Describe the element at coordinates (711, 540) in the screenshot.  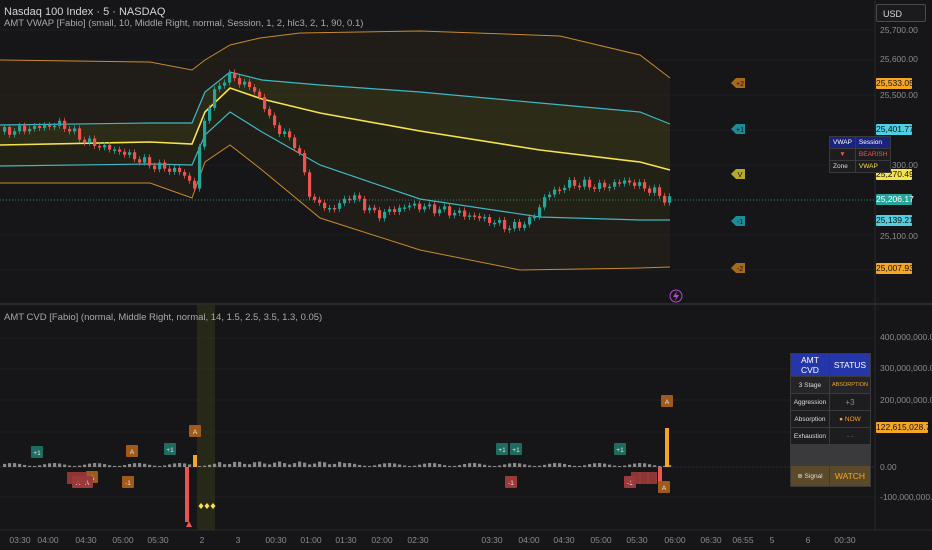
I see `time-axis-label: 06:30` at that location.